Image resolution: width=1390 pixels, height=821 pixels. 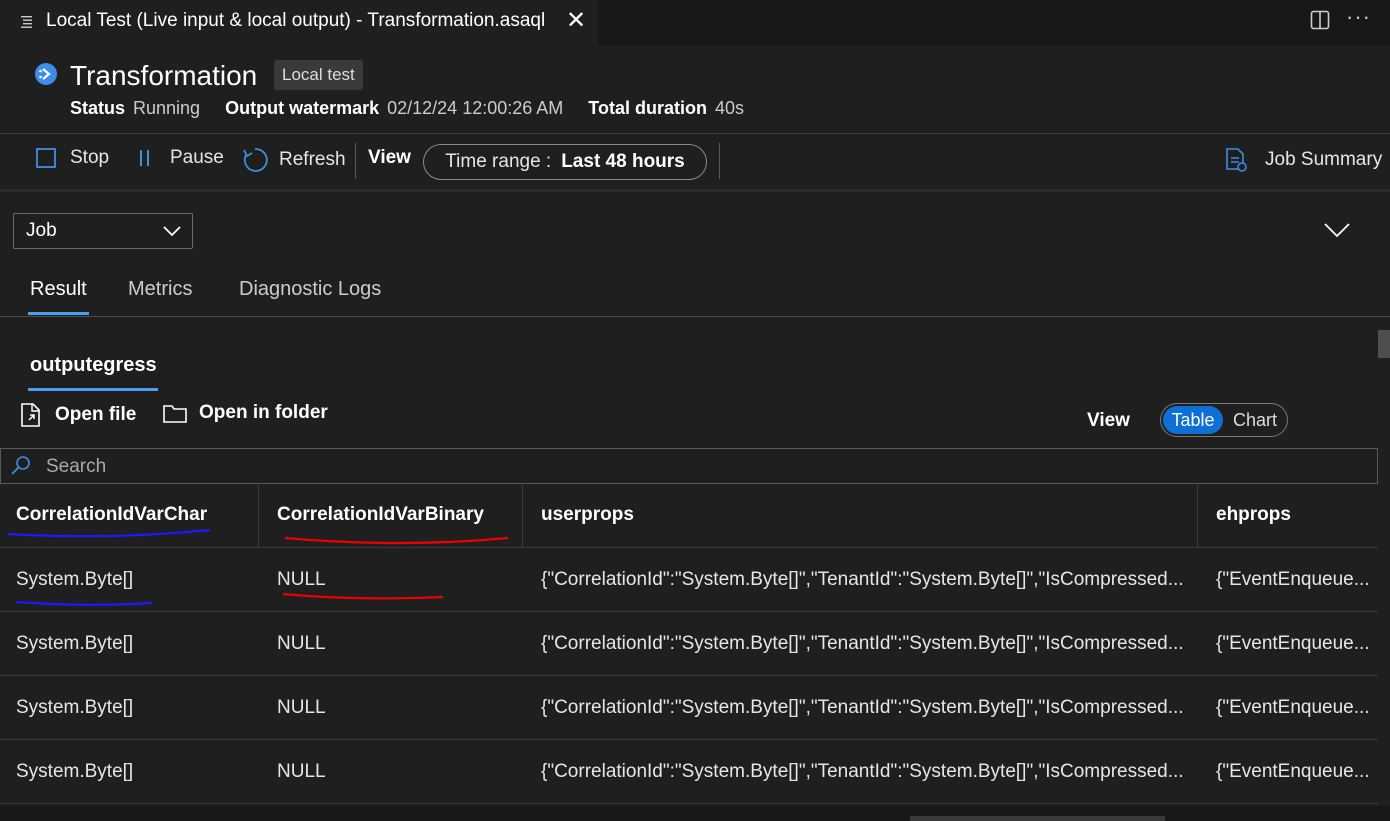 I want to click on horizontal-scroll-track, so click(x=695, y=813).